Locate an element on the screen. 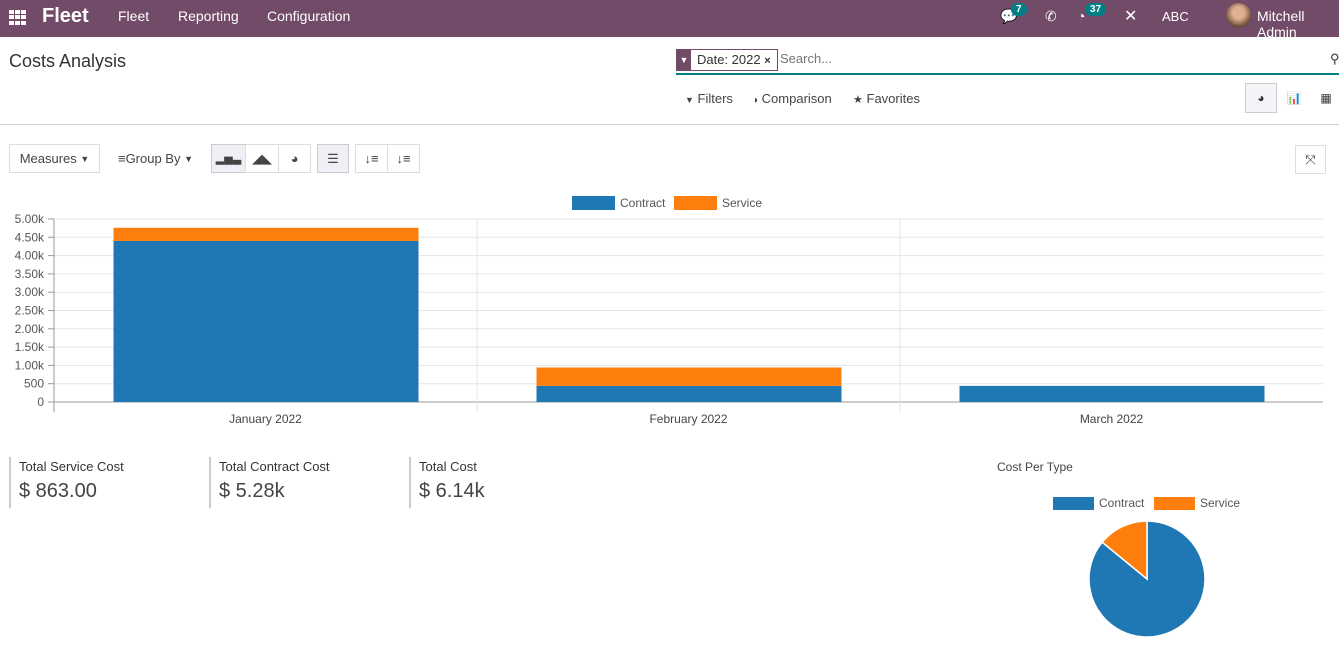 The height and width of the screenshot is (645, 1339). comparison-icon: ◑ is located at coordinates (755, 100).